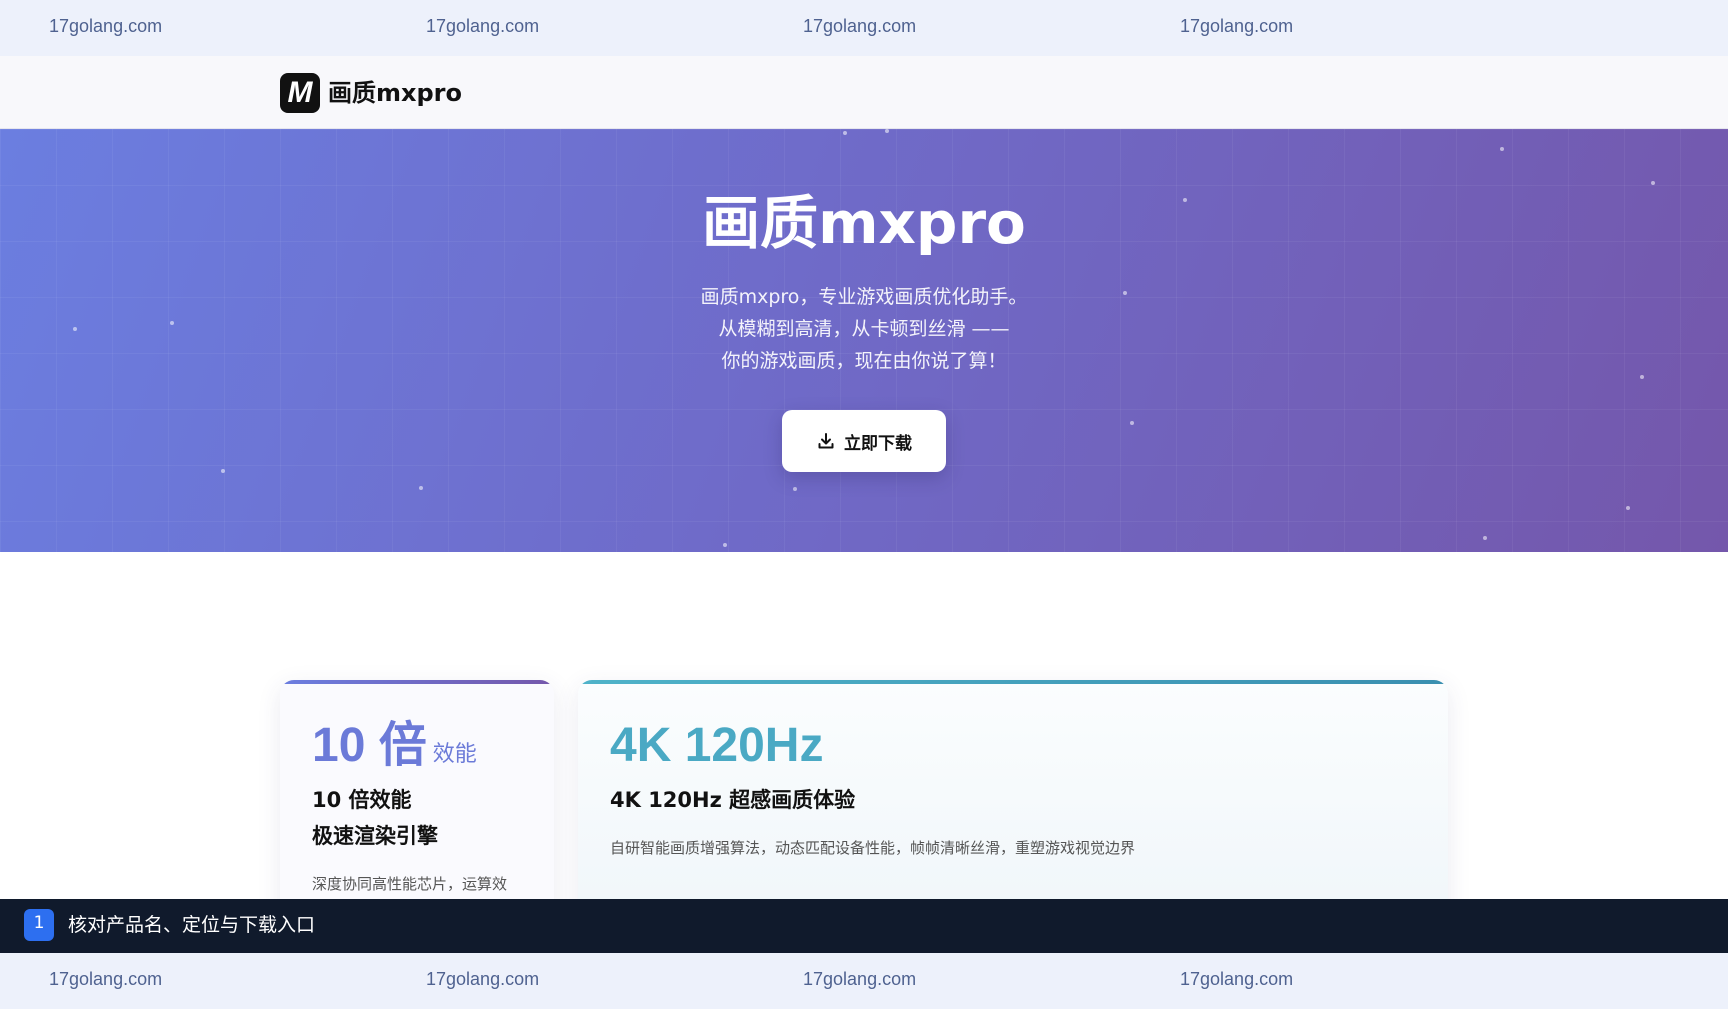  Describe the element at coordinates (864, 361) in the screenshot. I see `hero-tagline-line: 你的游戏画质，现在由你说了算！` at that location.